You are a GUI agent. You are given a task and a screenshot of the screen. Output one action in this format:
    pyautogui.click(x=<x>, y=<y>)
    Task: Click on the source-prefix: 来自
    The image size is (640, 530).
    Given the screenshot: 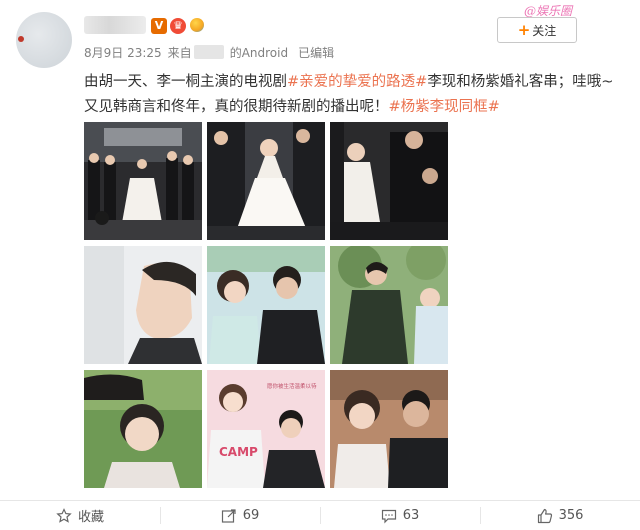 What is the action you would take?
    pyautogui.click(x=179, y=53)
    